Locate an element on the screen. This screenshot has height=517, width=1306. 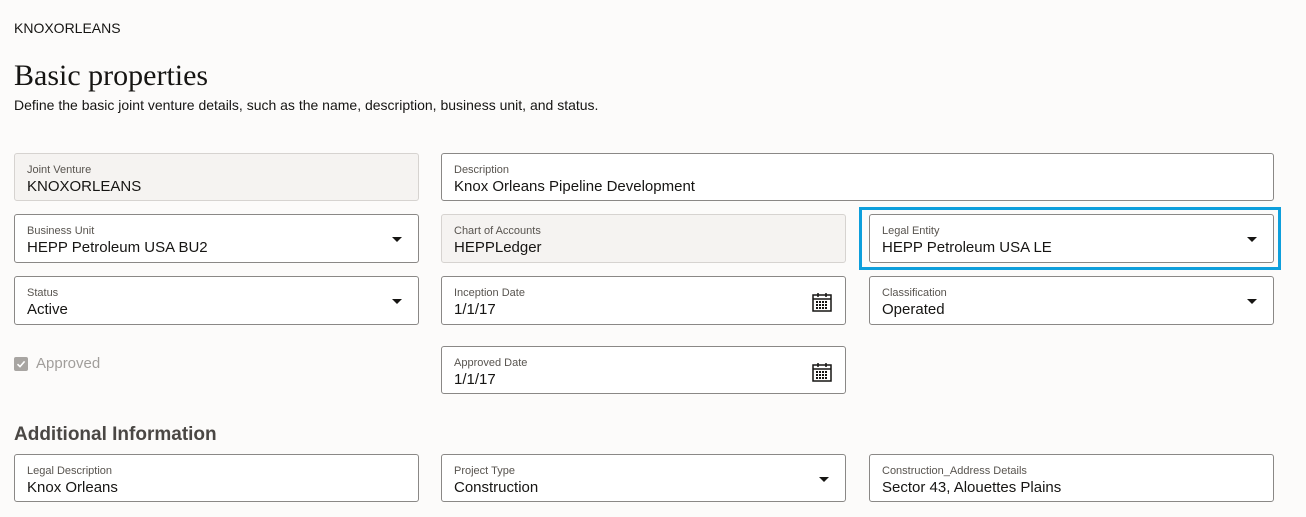
approved-date-value: 1/1/17 is located at coordinates (475, 379).